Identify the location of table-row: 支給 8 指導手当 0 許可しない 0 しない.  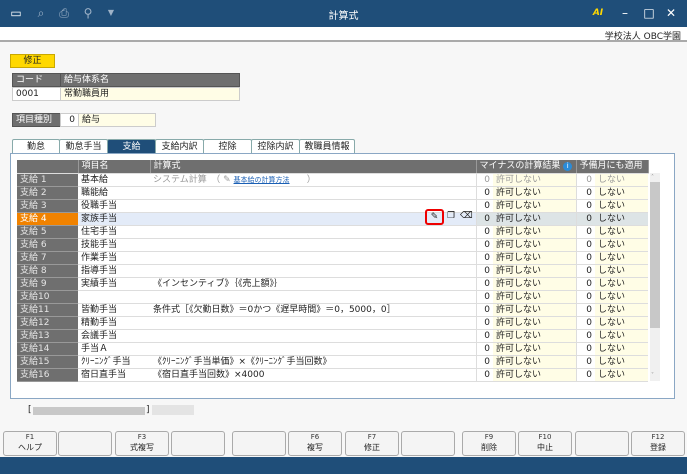
(332, 271).